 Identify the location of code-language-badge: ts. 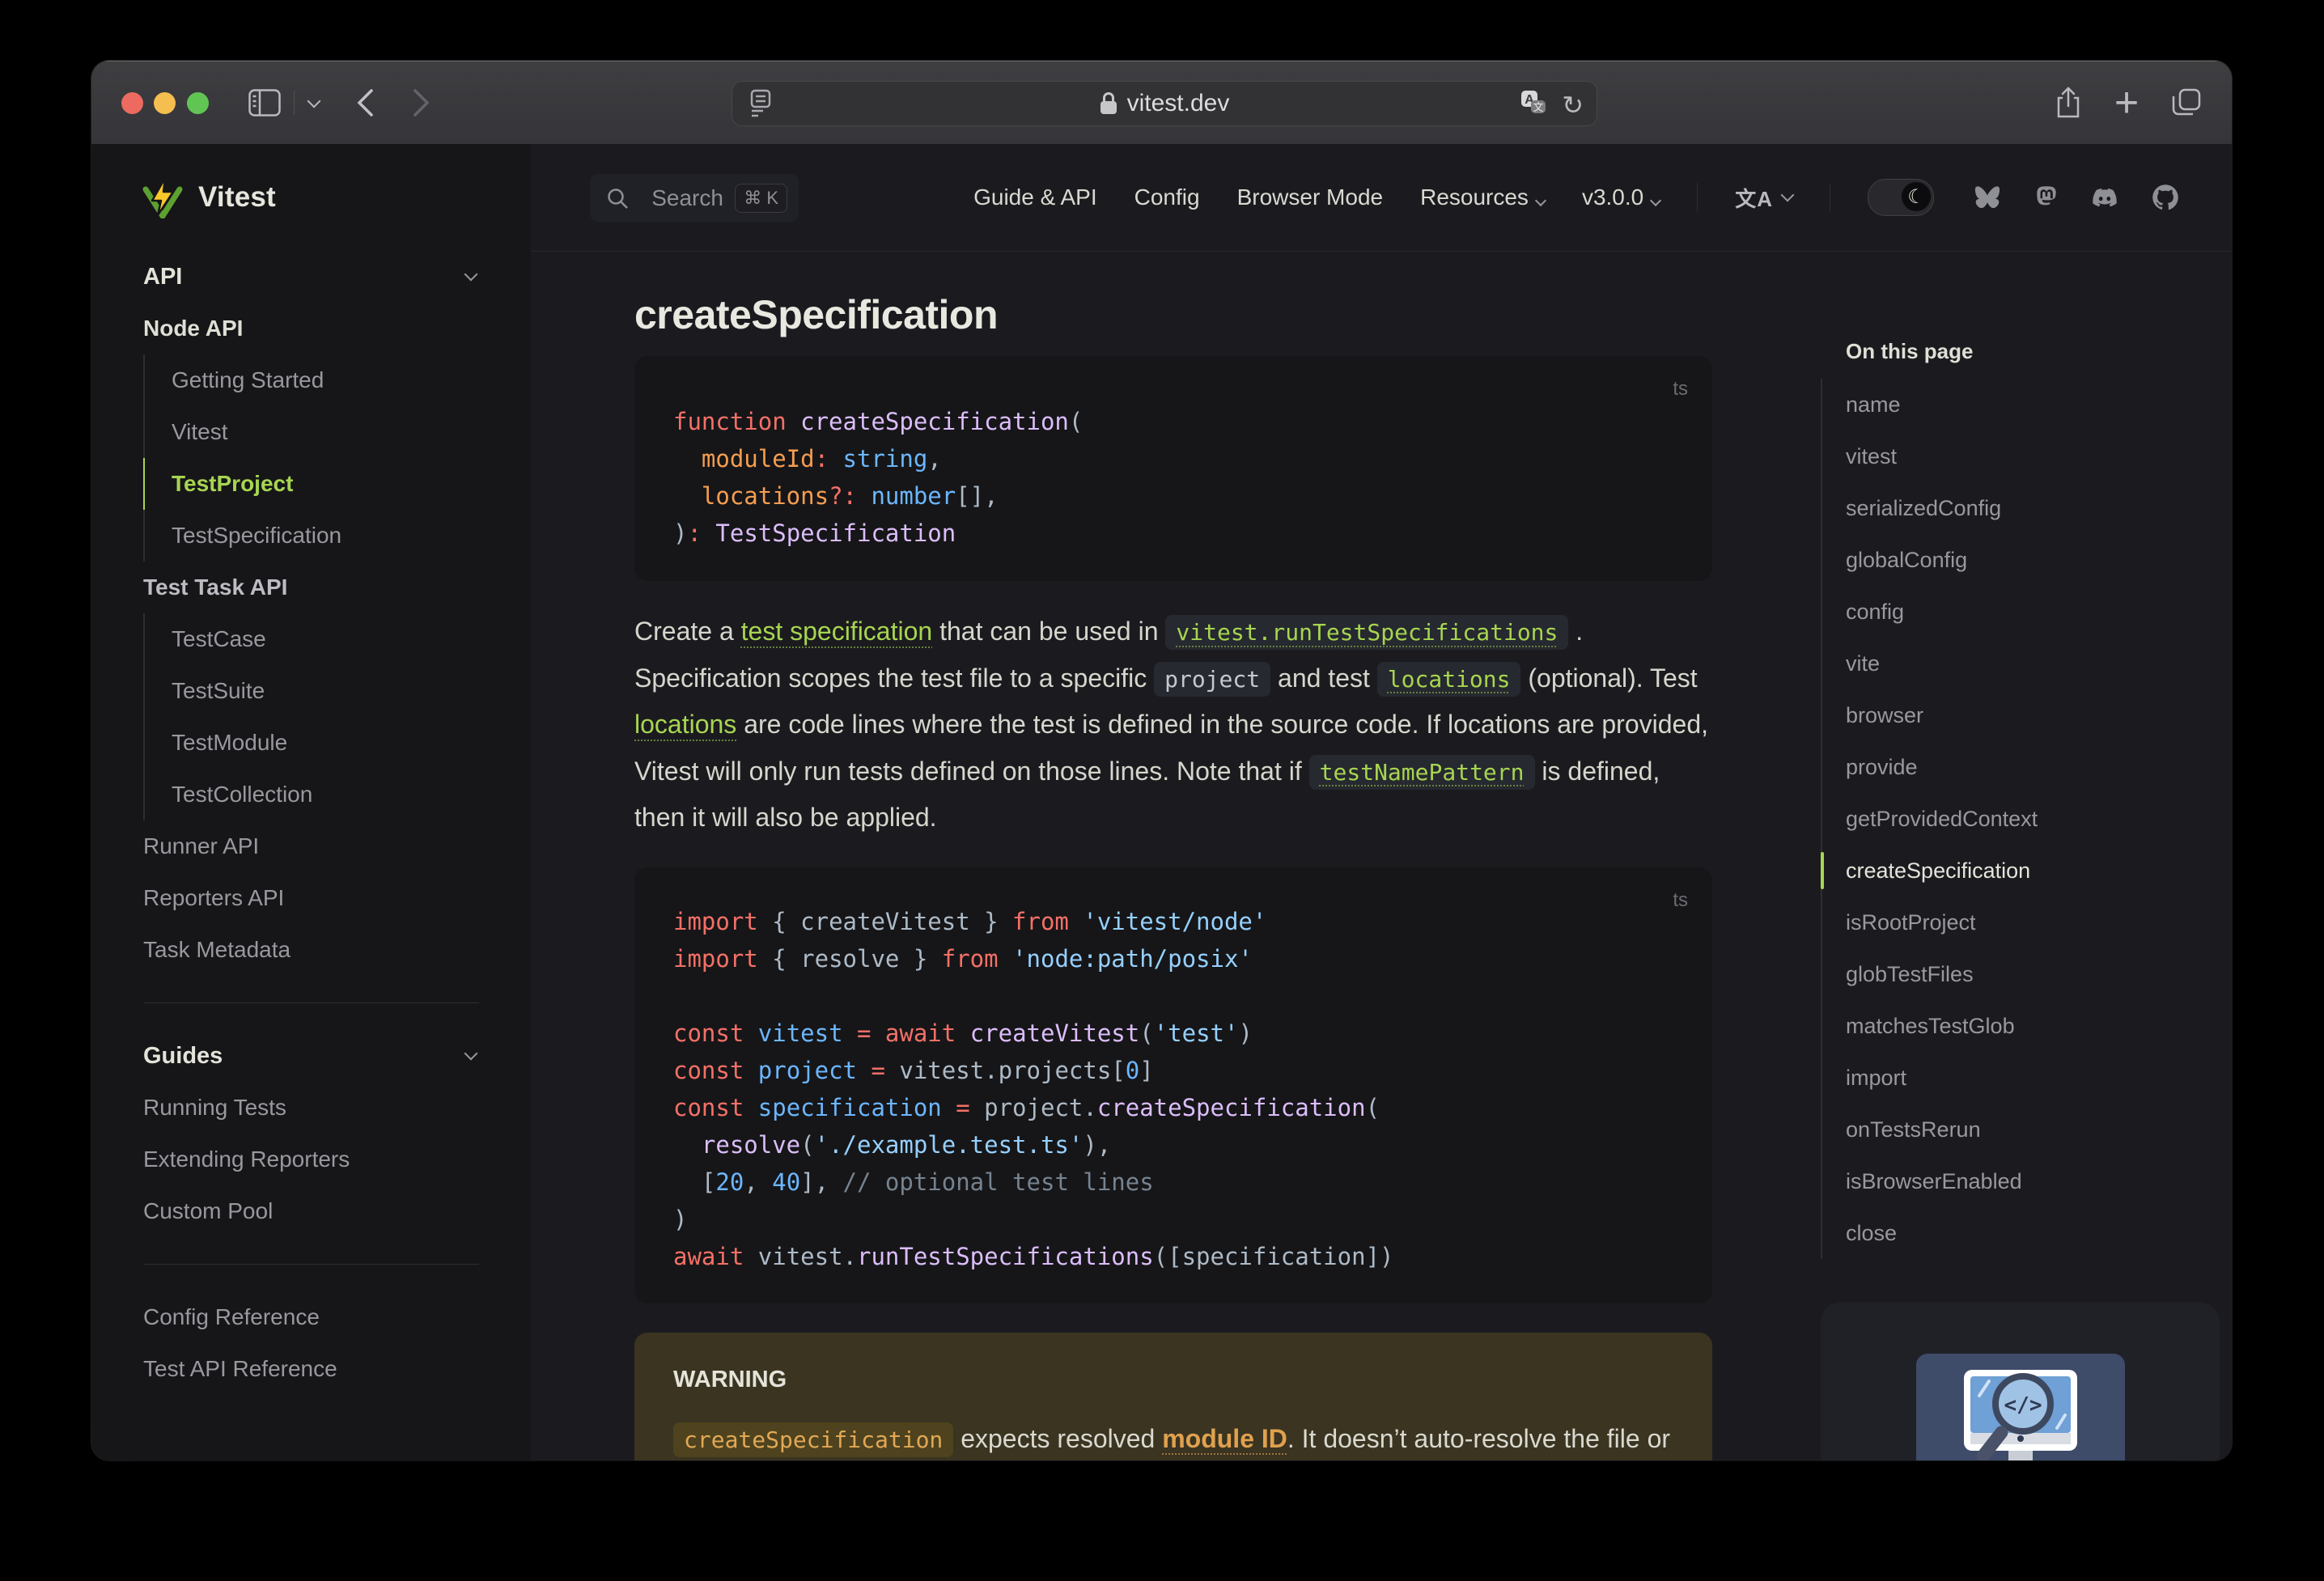
(1680, 899).